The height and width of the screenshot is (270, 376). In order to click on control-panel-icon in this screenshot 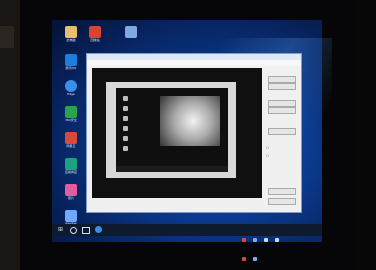, I will do `click(71, 216)`.